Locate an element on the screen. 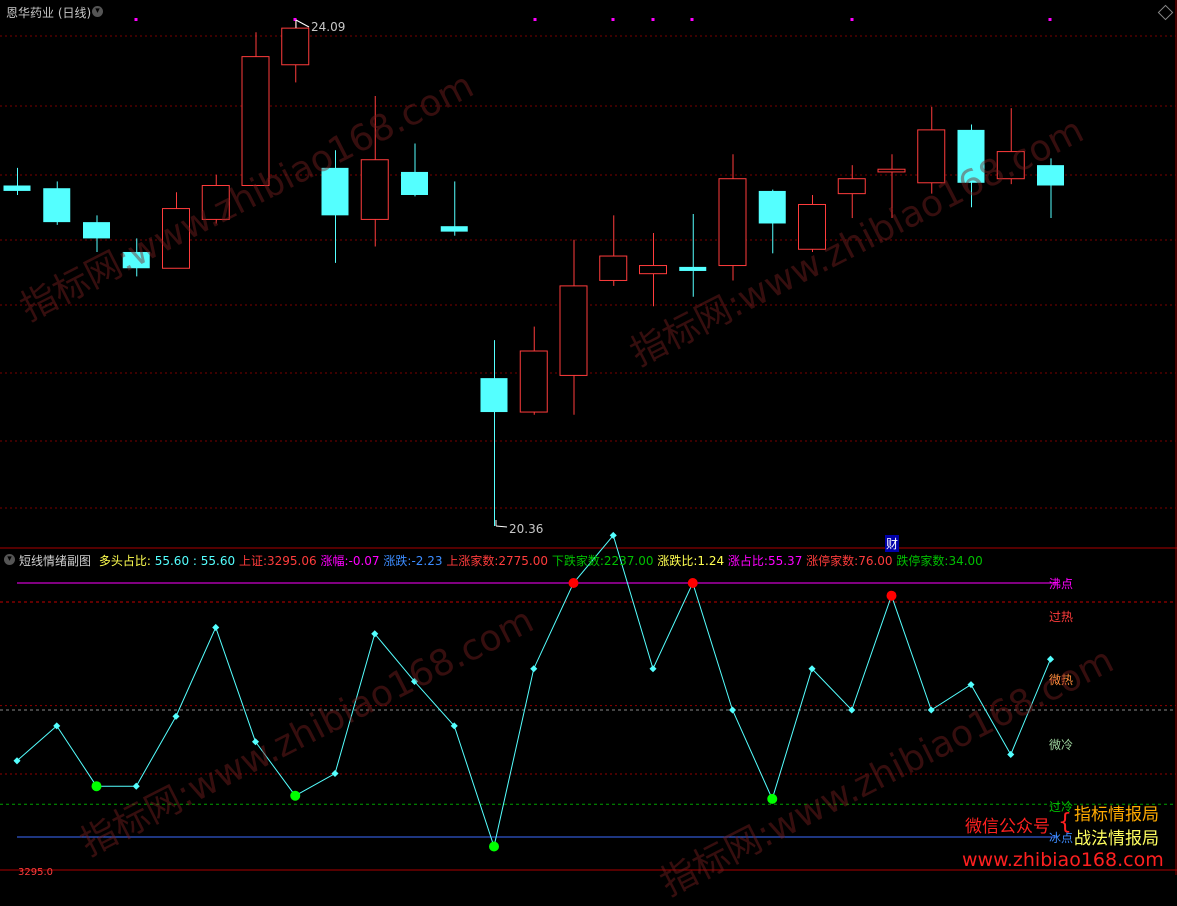 Image resolution: width=1177 pixels, height=906 pixels. sz-label: 上证: is located at coordinates (252, 561).